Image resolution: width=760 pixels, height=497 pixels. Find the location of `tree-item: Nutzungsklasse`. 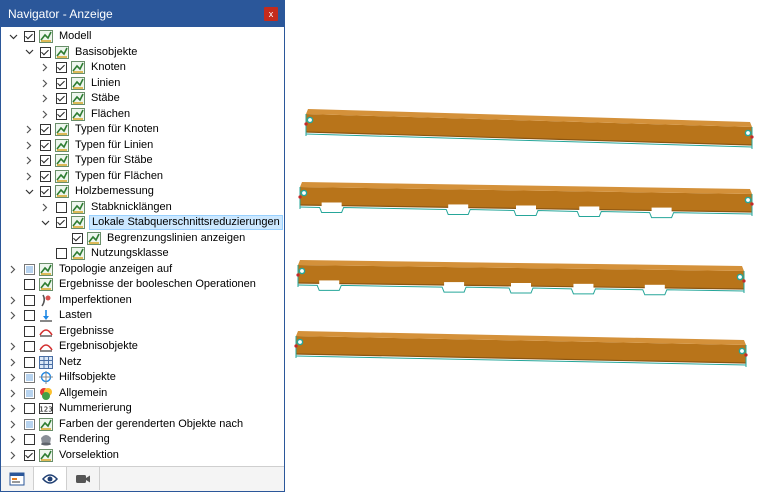

tree-item: Nutzungsklasse is located at coordinates (105, 253).